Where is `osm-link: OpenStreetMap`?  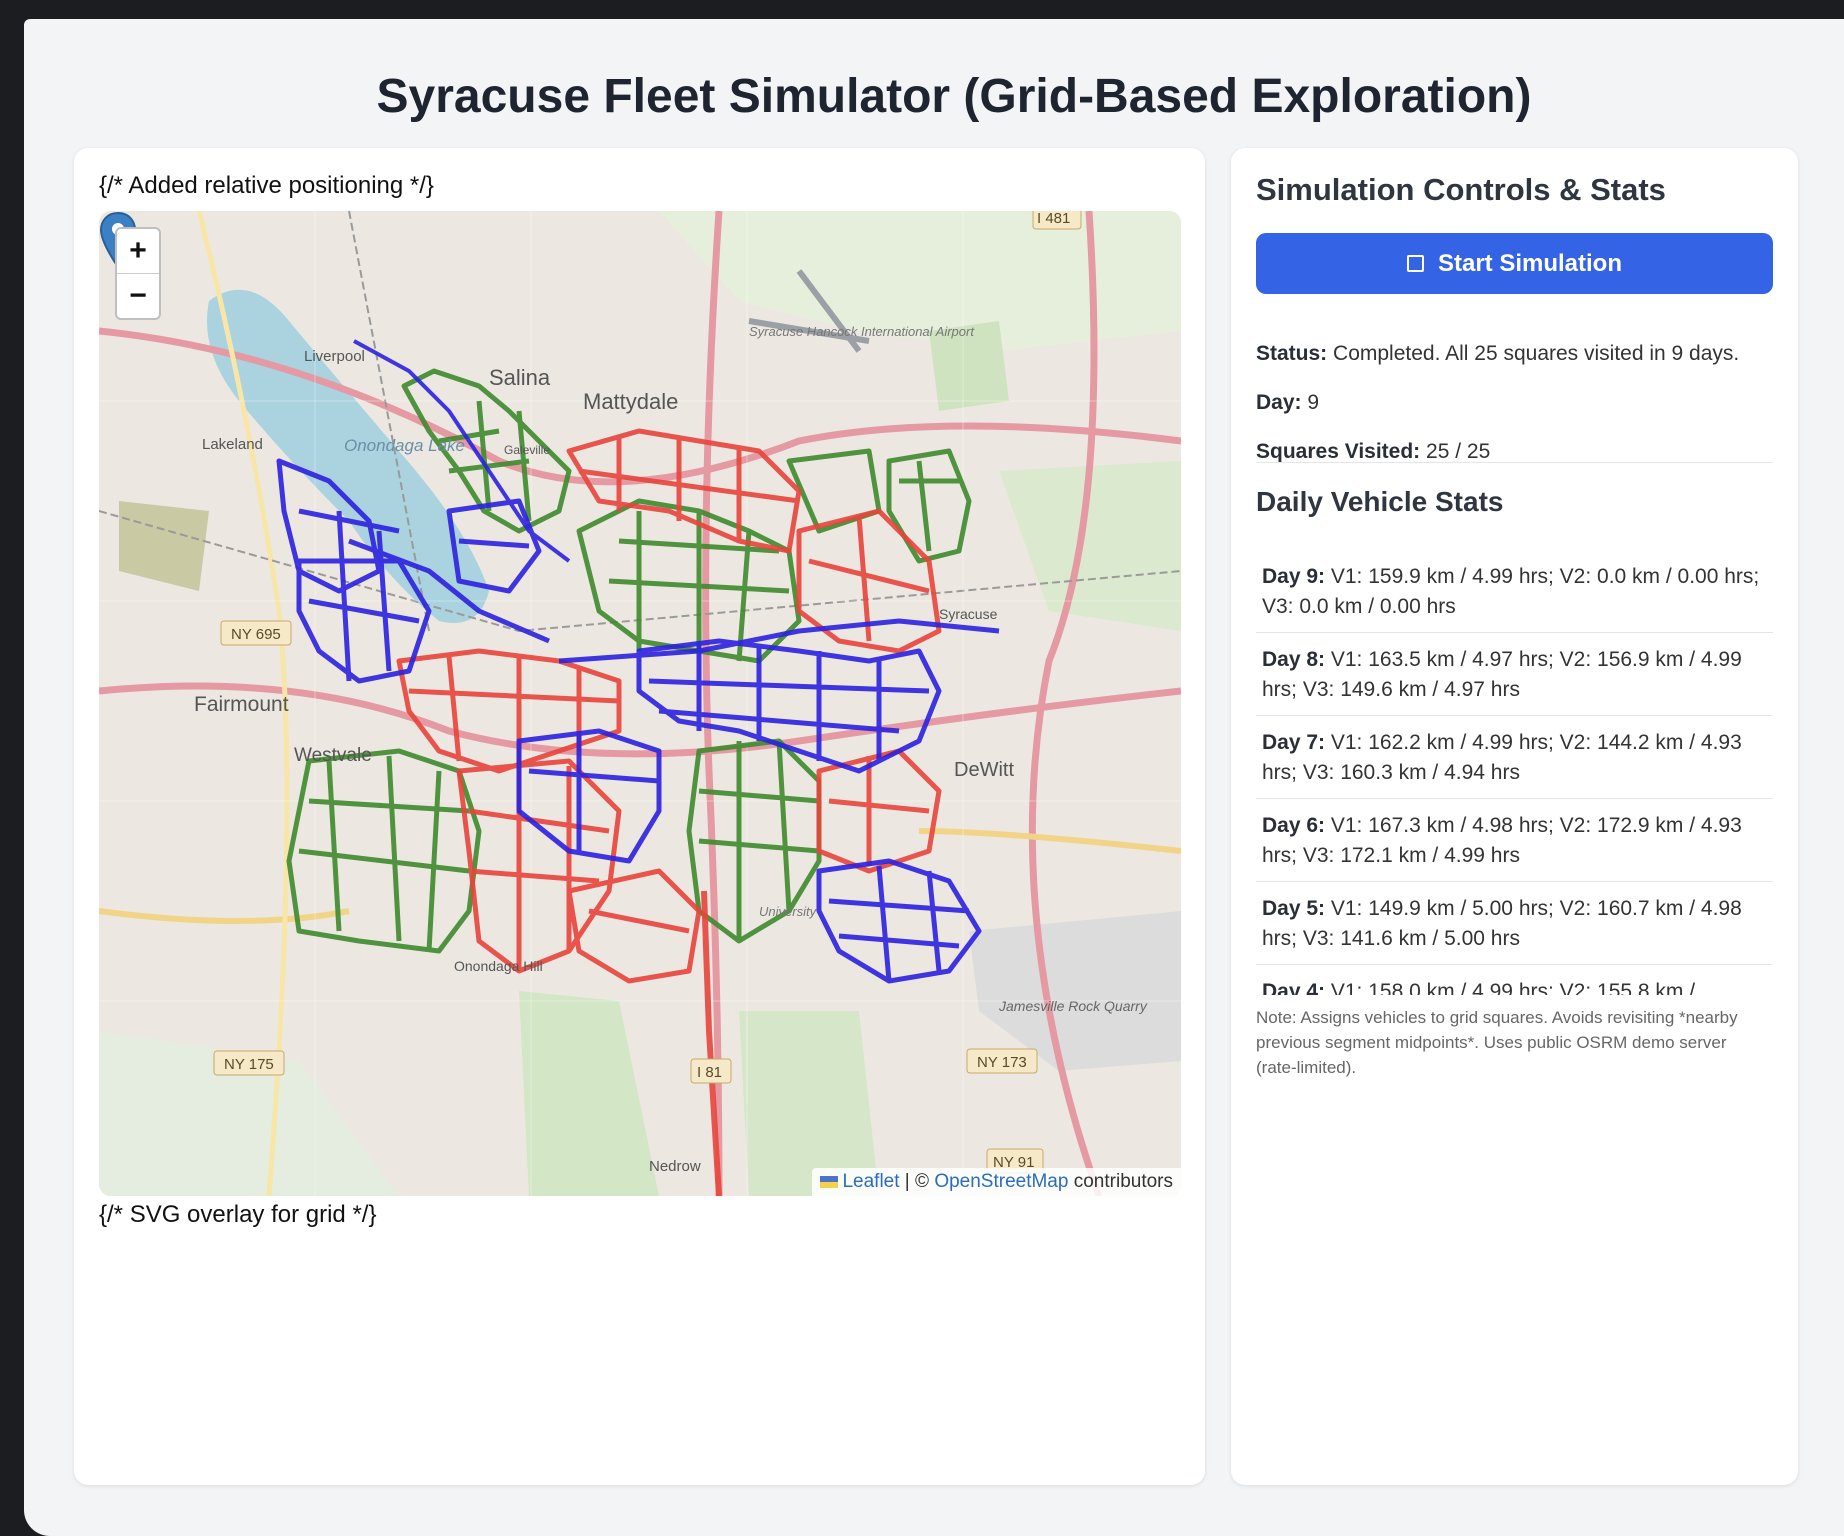
osm-link: OpenStreetMap is located at coordinates (1001, 1181).